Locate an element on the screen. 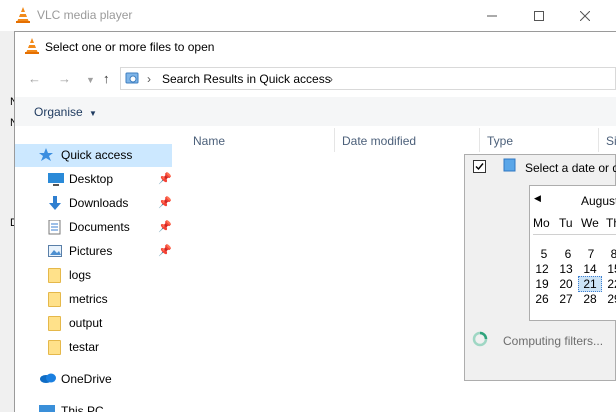 The width and height of the screenshot is (616, 412). sidebar-item-desktop: Desktop 📌 is located at coordinates (93, 179).